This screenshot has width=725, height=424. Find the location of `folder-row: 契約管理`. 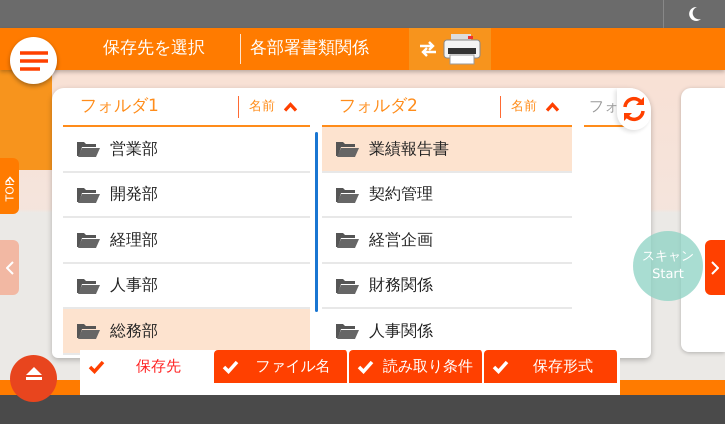

folder-row: 契約管理 is located at coordinates (447, 195).